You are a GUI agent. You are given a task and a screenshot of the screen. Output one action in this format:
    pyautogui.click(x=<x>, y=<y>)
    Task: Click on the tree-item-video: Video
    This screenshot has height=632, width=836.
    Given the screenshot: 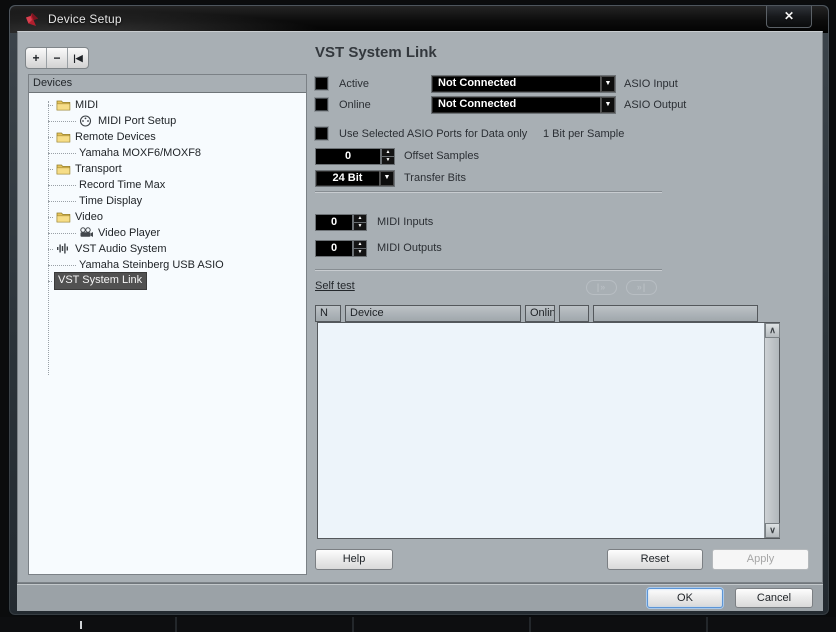 What is the action you would take?
    pyautogui.click(x=167, y=217)
    